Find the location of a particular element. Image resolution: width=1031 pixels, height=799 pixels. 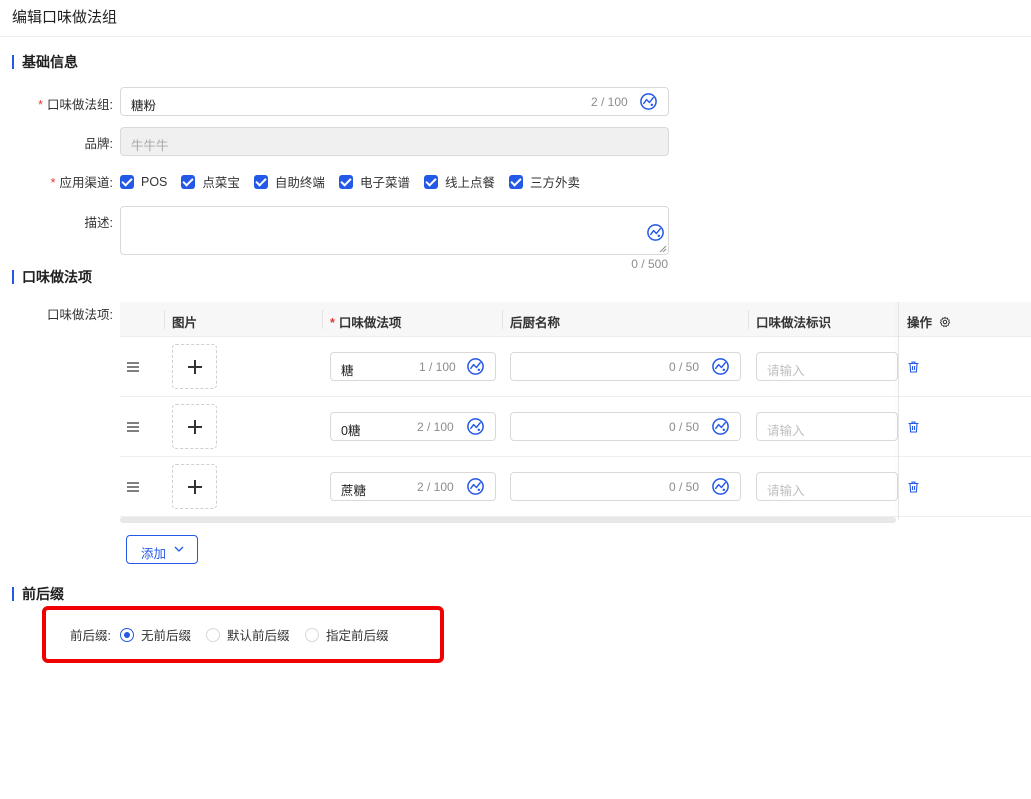

table-row: 糖 1 / 100 0 / 50 请输入 is located at coordinates (575, 367).